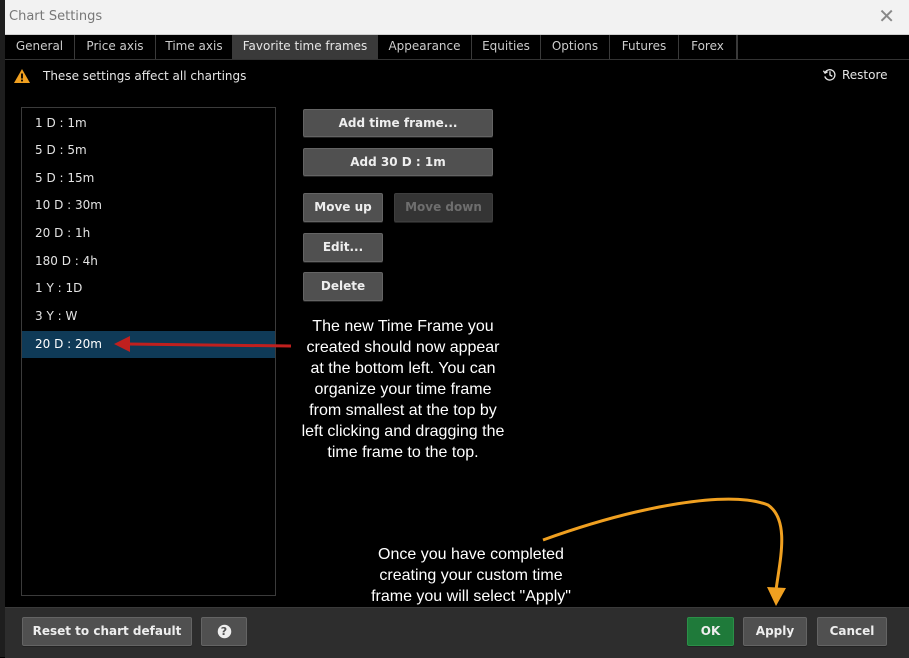  I want to click on help-button: ?, so click(224, 631).